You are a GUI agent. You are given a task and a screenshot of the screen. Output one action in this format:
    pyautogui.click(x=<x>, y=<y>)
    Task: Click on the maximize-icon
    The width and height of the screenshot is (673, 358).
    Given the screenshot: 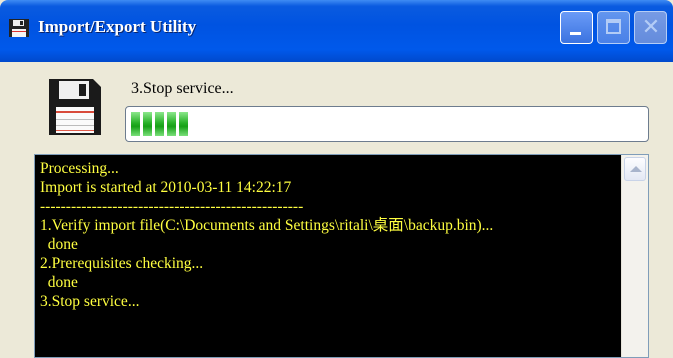 What is the action you would take?
    pyautogui.click(x=613, y=26)
    